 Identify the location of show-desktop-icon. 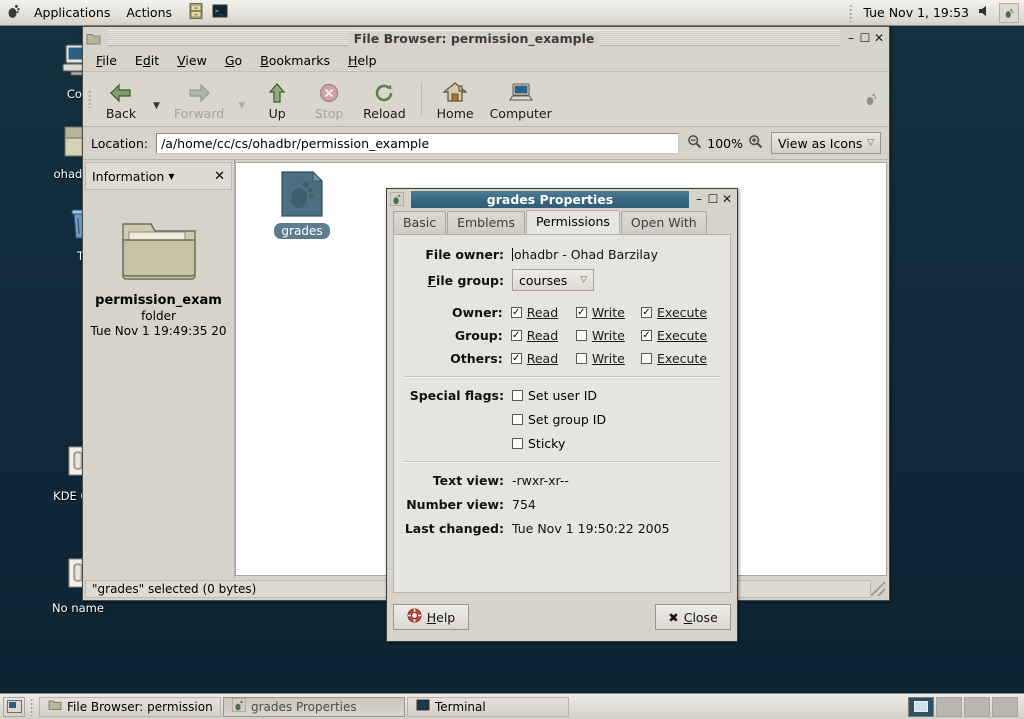
(14, 706).